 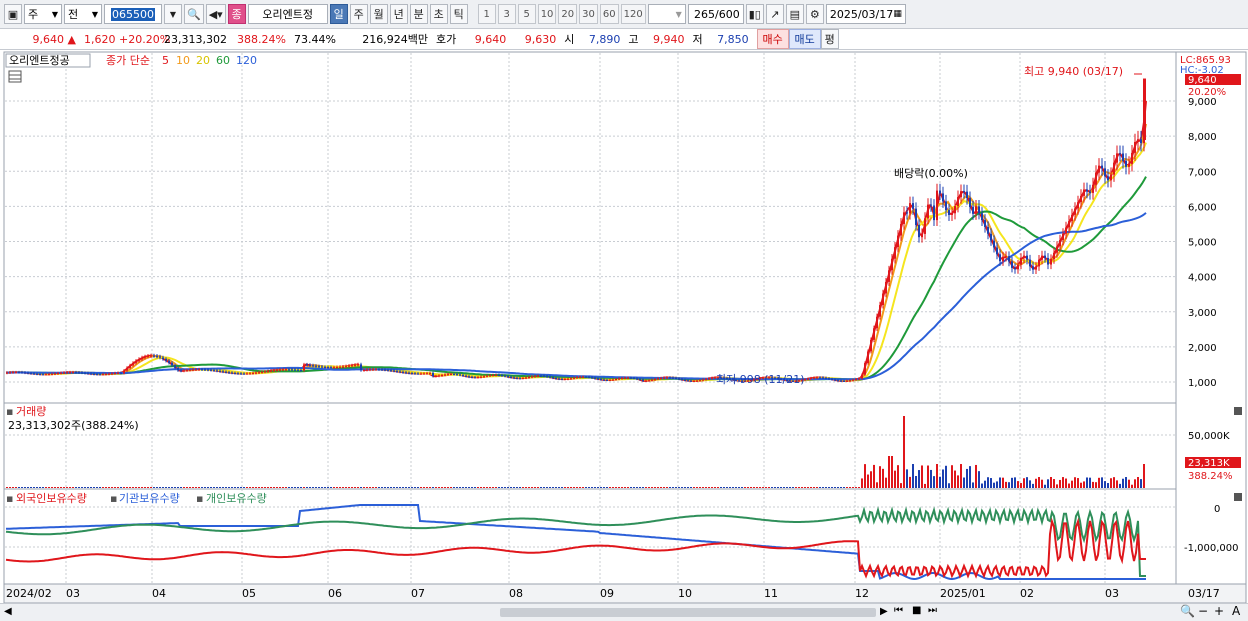 I want to click on buy-button: 매수, so click(x=772, y=39).